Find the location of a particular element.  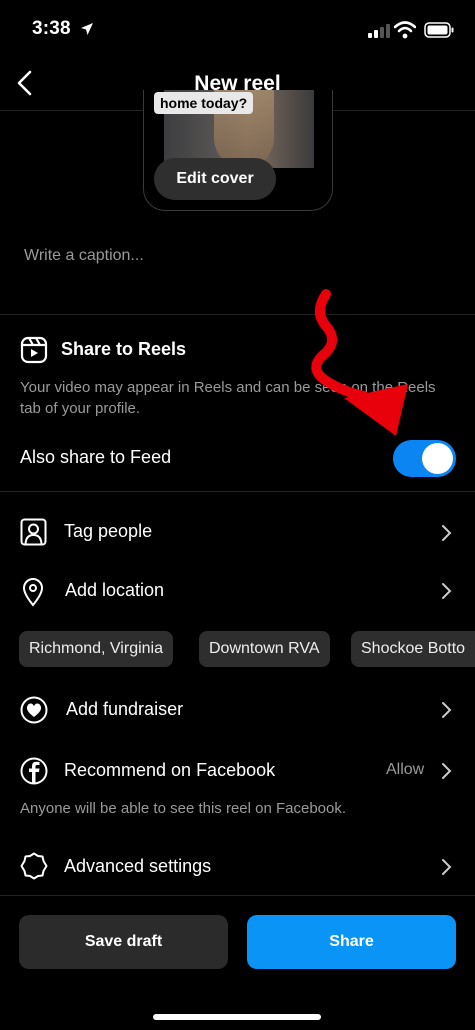

tag-people-icon is located at coordinates (33, 532).